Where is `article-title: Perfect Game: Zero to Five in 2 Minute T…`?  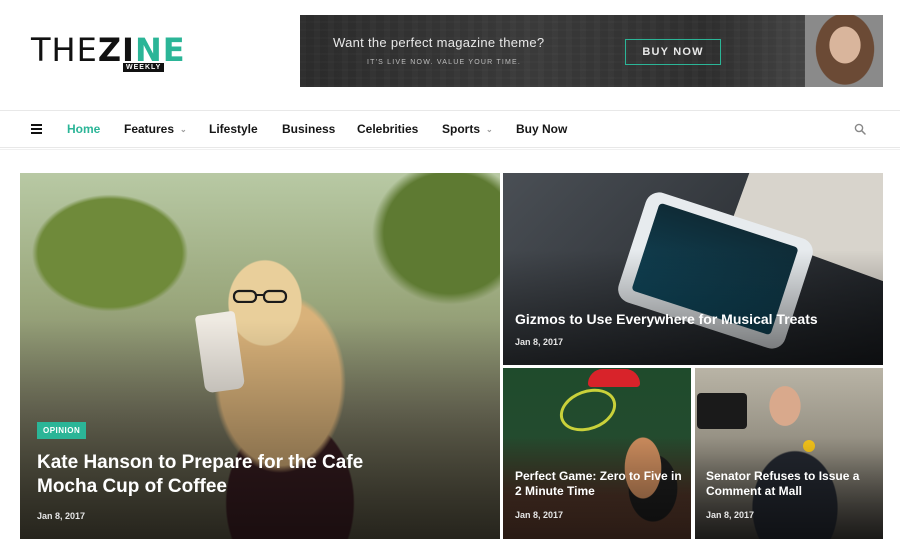 article-title: Perfect Game: Zero to Five in 2 Minute T… is located at coordinates (599, 484).